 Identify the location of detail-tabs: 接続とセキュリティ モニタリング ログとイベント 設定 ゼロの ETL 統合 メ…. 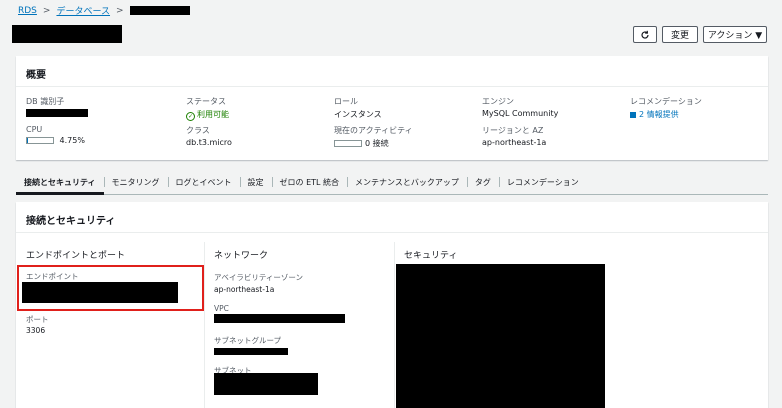
(392, 182).